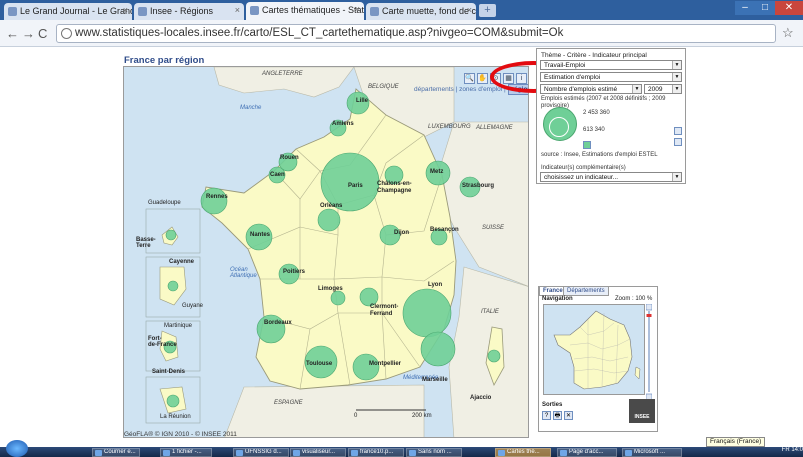  What do you see at coordinates (490, 312) in the screenshot?
I see `label-italie: ITALIE` at bounding box center [490, 312].